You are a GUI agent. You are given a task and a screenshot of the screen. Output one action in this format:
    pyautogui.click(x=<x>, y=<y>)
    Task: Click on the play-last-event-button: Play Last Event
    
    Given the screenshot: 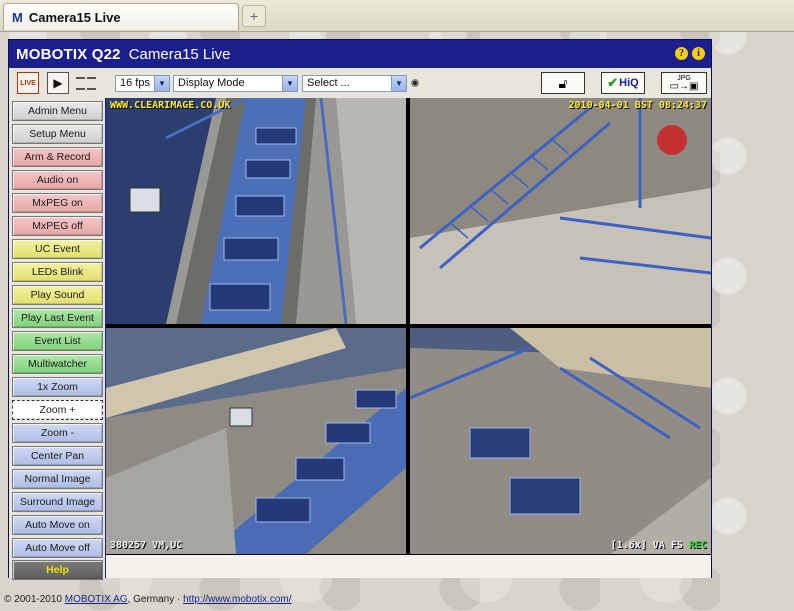 What is the action you would take?
    pyautogui.click(x=57, y=318)
    